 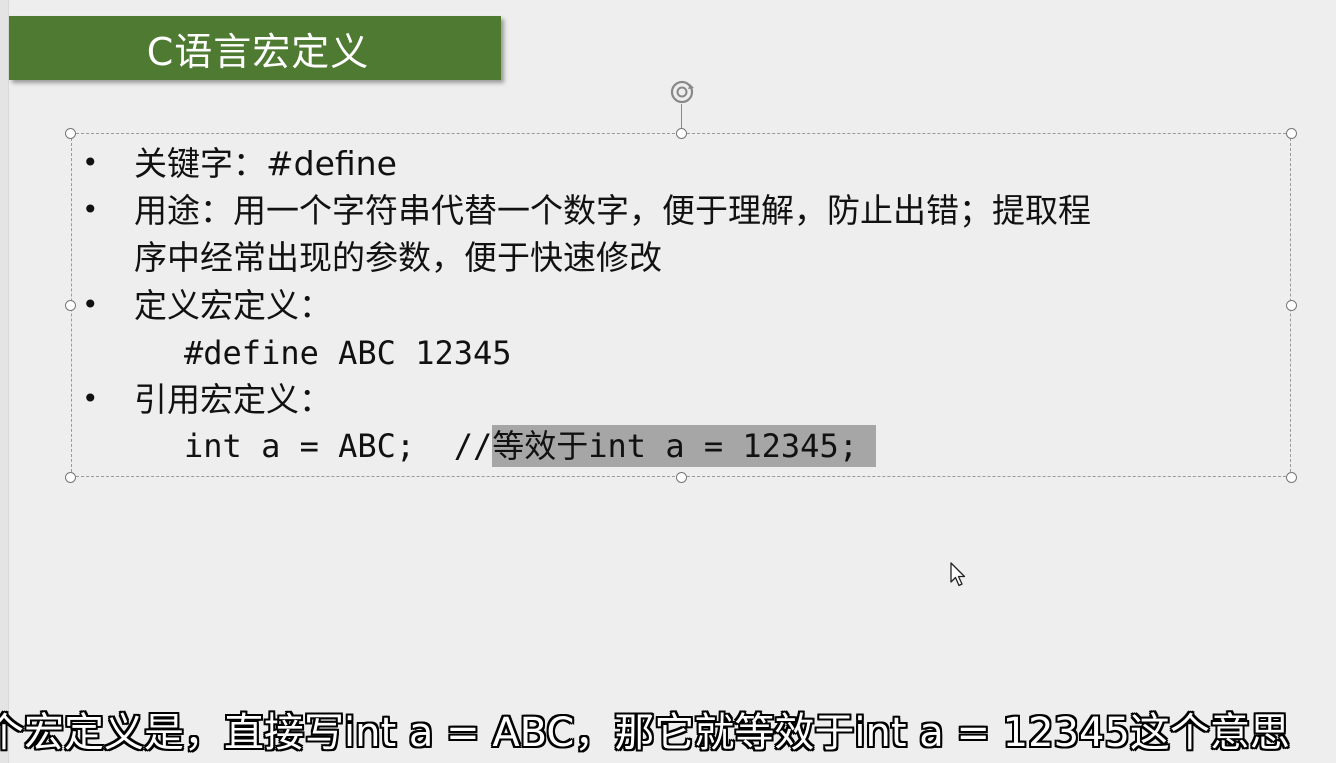 What do you see at coordinates (258, 51) in the screenshot?
I see `slide-title: C语言宏定义` at bounding box center [258, 51].